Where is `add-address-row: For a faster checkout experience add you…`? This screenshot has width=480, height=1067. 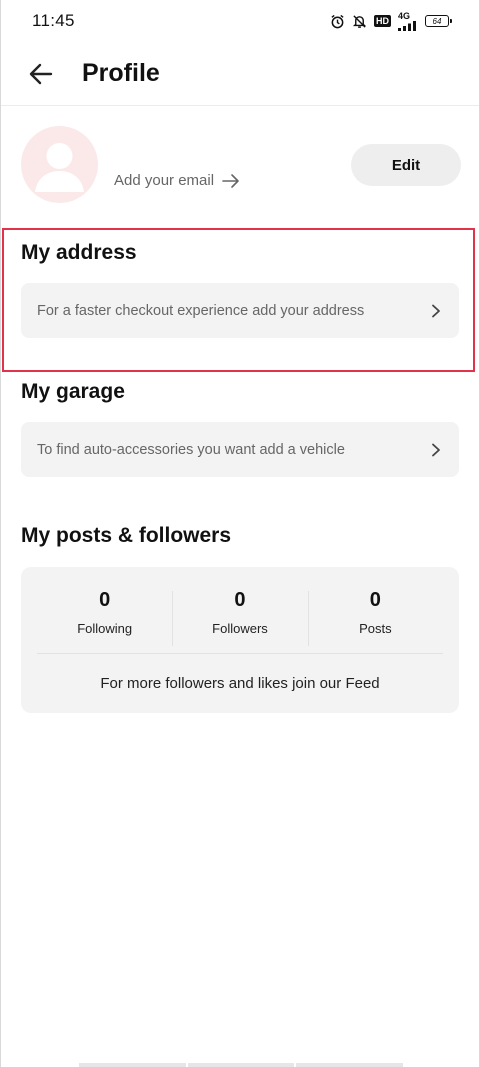
add-address-row: For a faster checkout experience add you… is located at coordinates (240, 310).